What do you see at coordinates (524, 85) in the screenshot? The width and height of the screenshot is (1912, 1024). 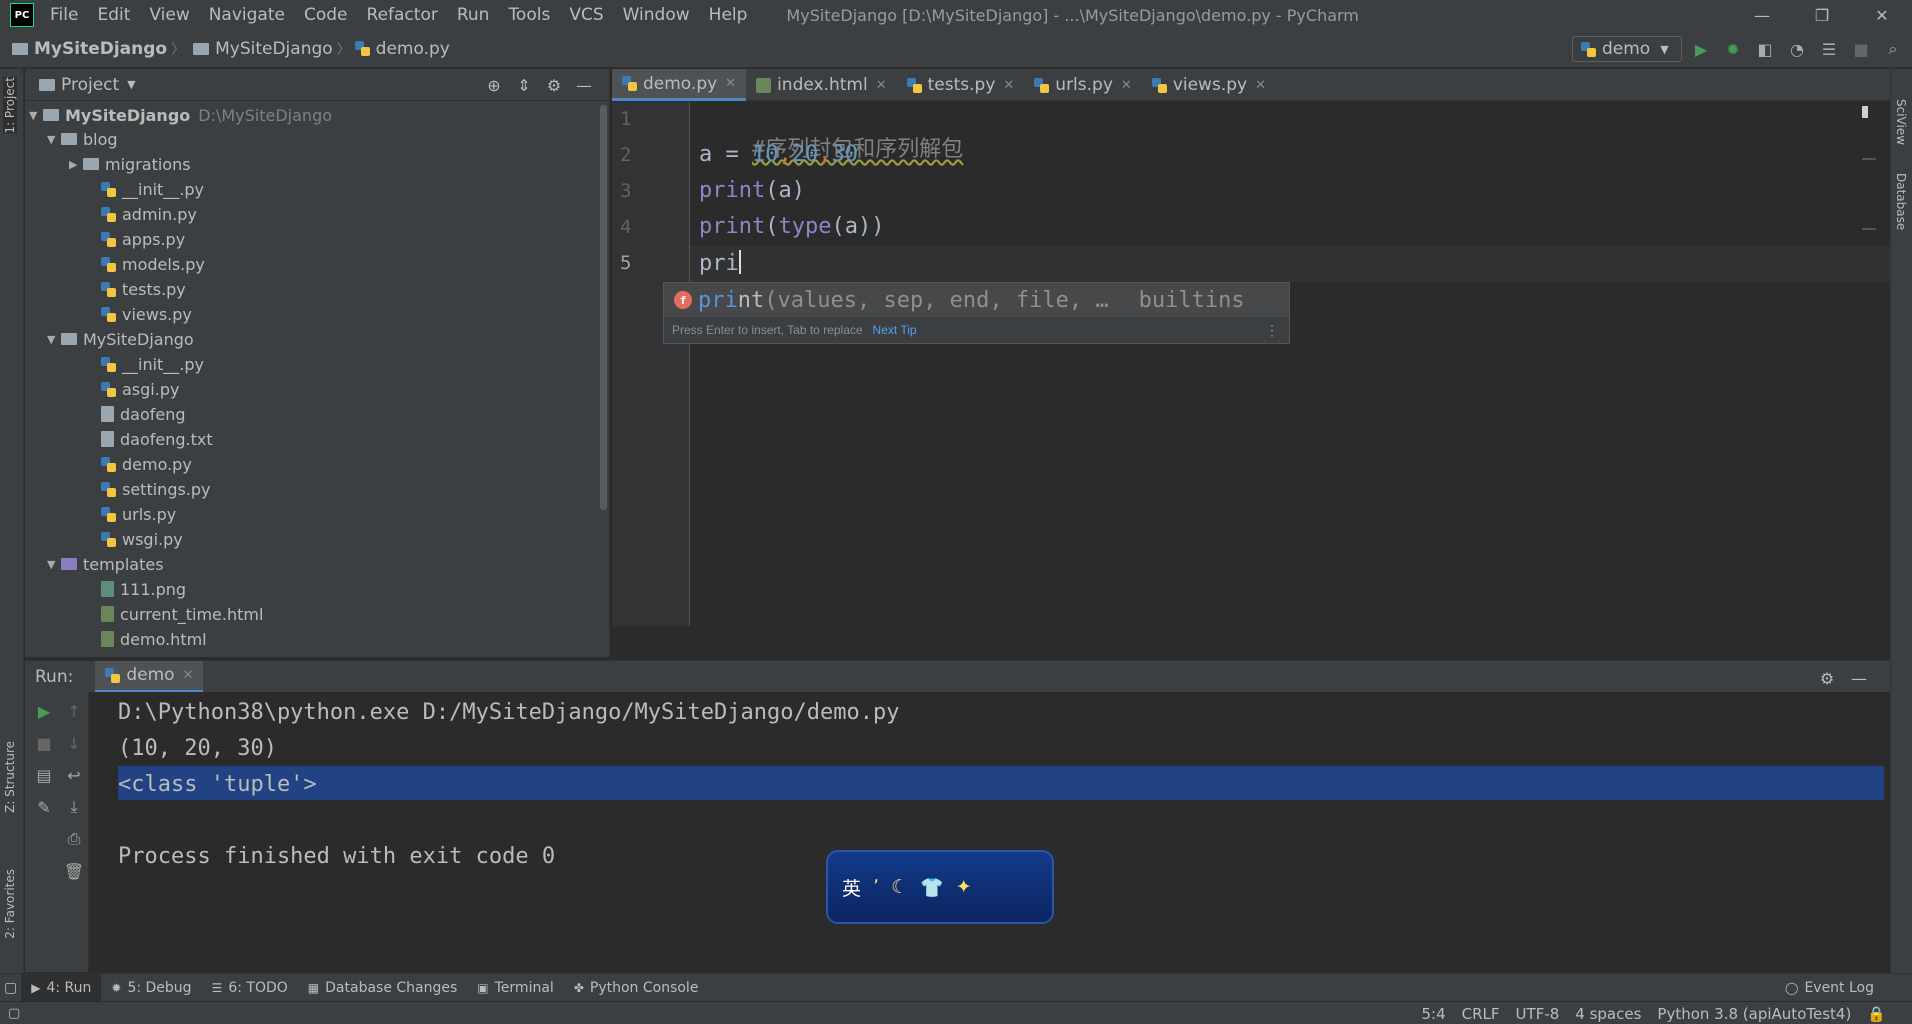 I see `collapse-all-icon: ⇕` at bounding box center [524, 85].